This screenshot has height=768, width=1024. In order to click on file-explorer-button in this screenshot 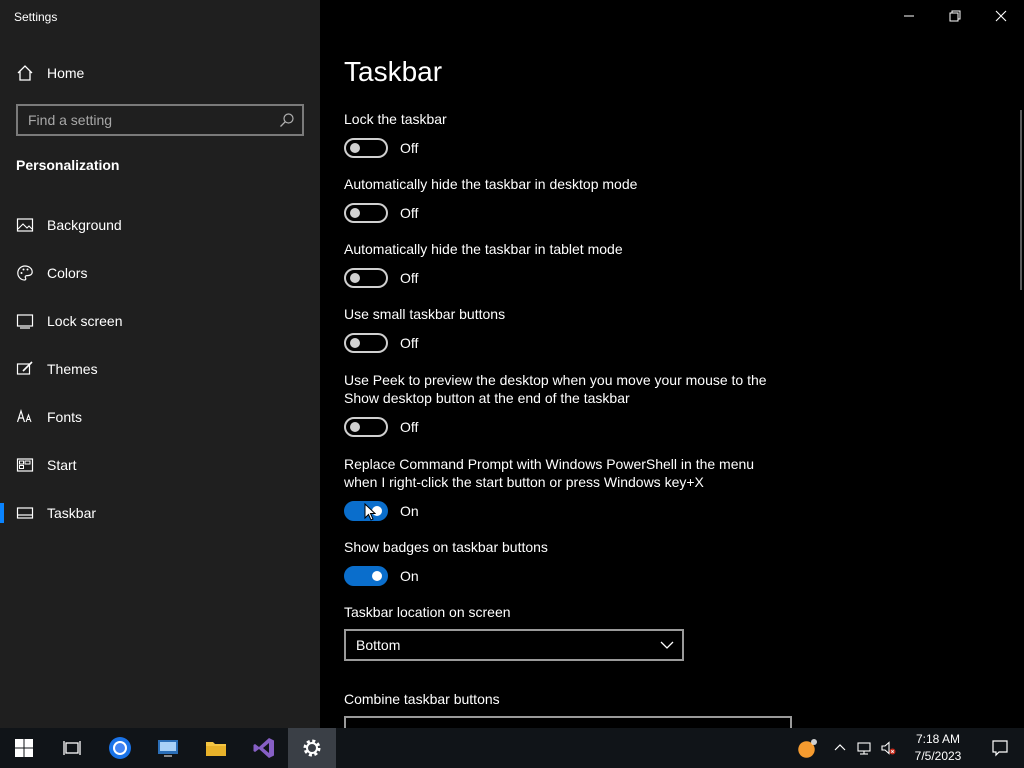, I will do `click(216, 748)`.